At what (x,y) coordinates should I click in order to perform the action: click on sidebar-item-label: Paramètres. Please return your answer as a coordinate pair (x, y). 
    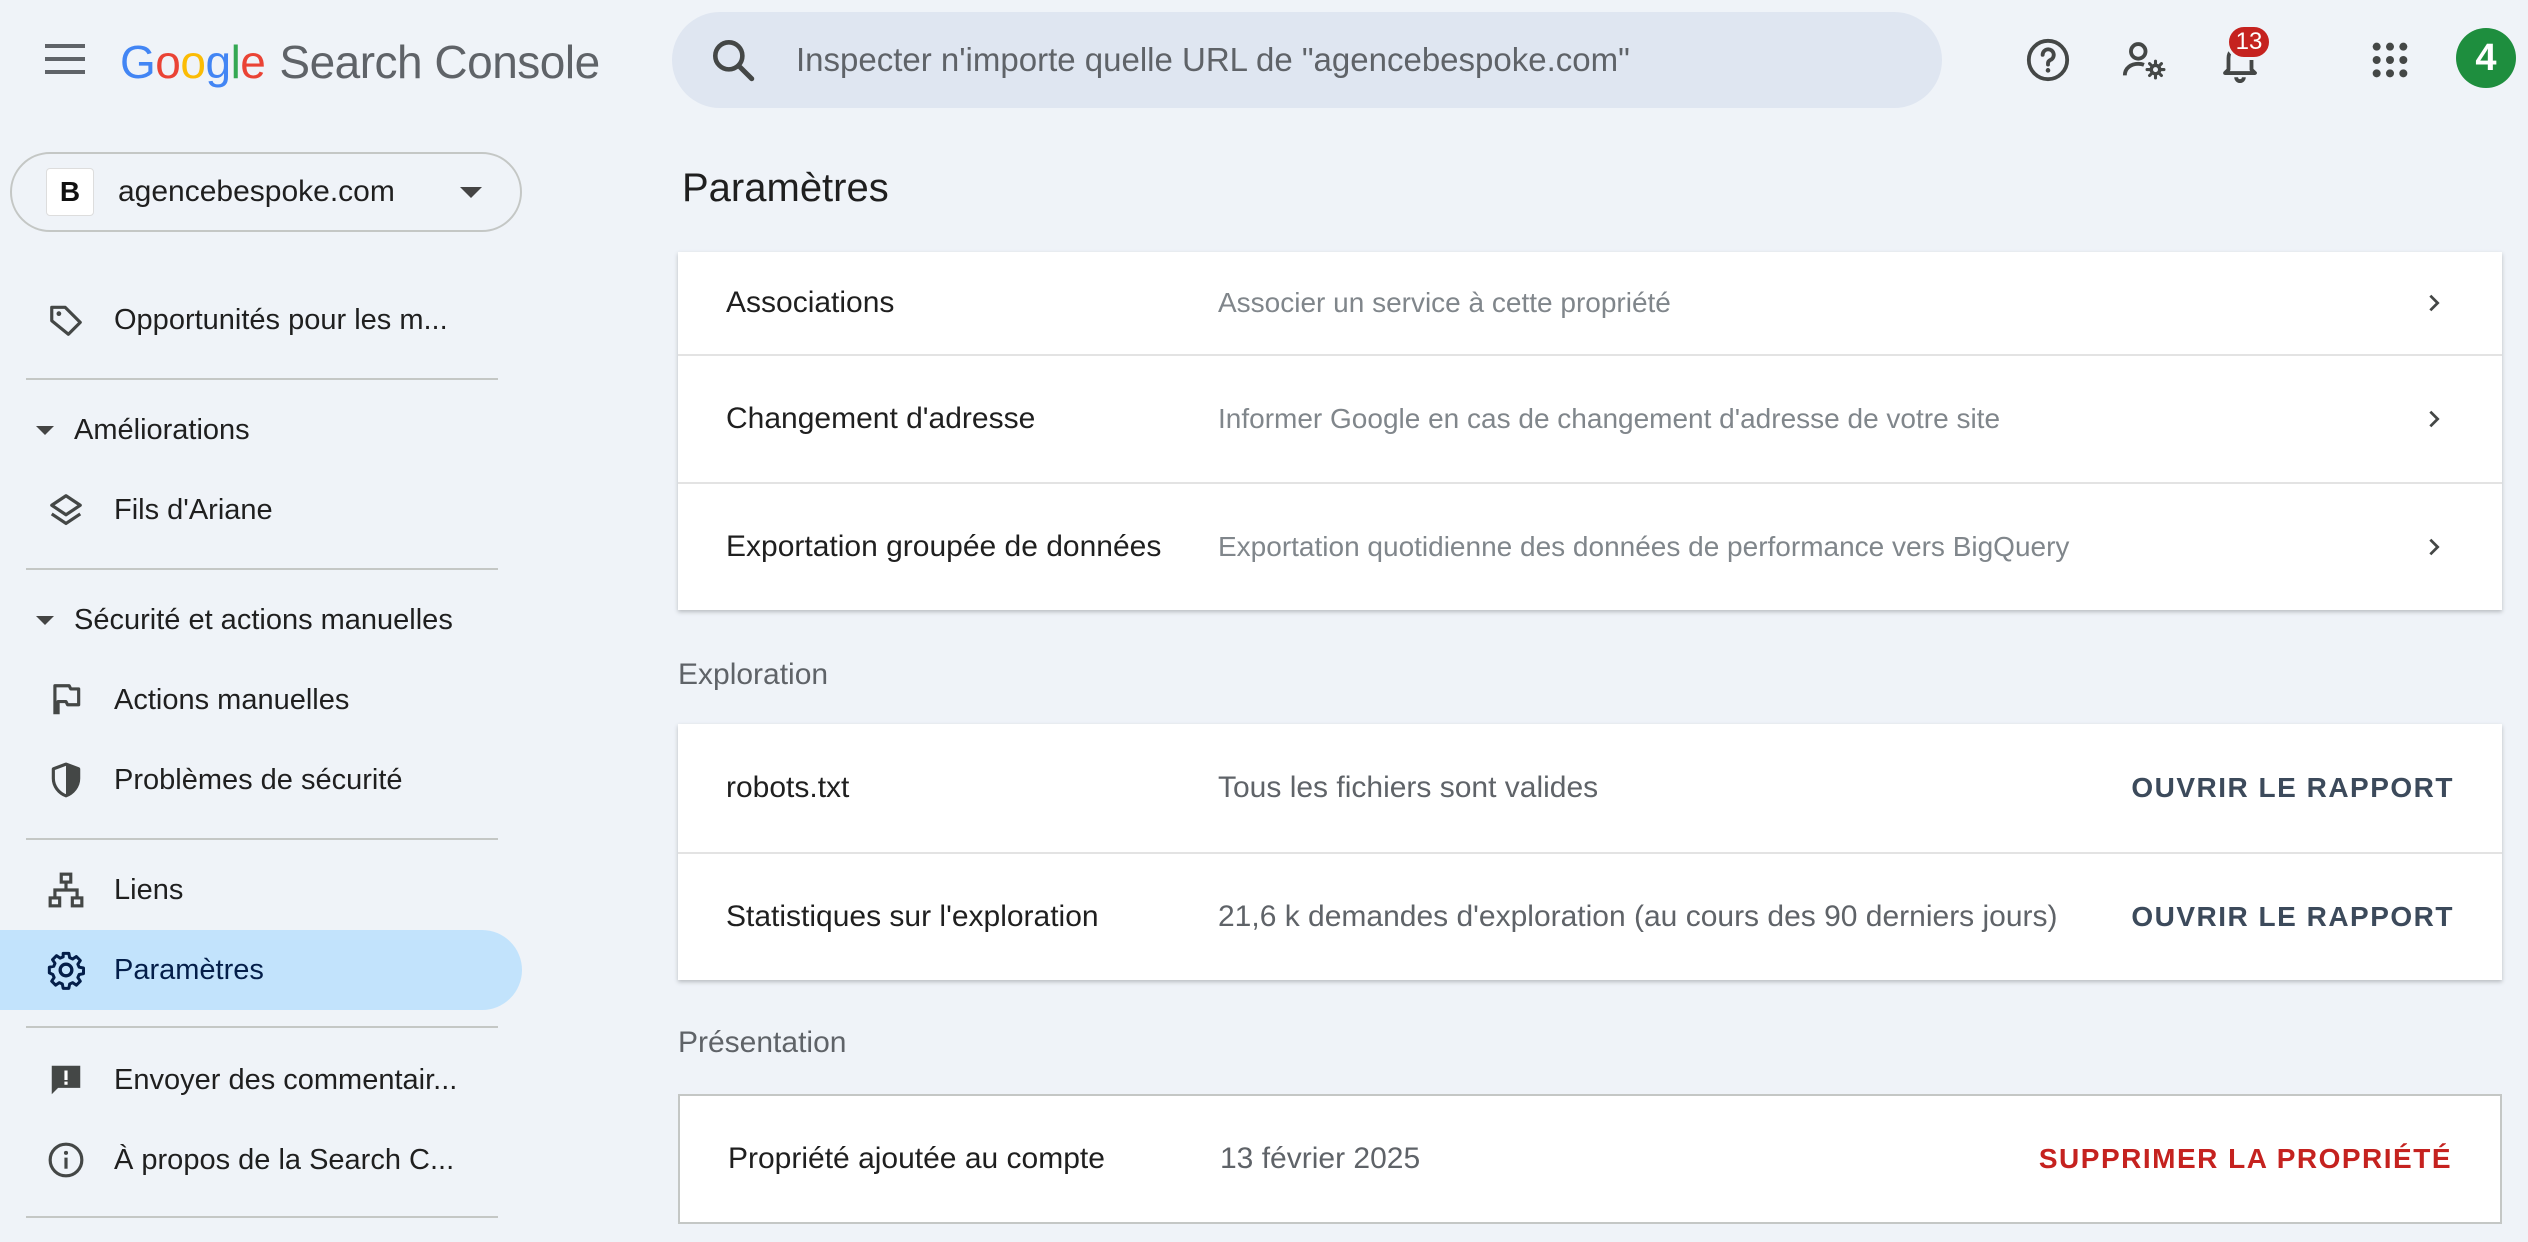
    Looking at the image, I should click on (189, 969).